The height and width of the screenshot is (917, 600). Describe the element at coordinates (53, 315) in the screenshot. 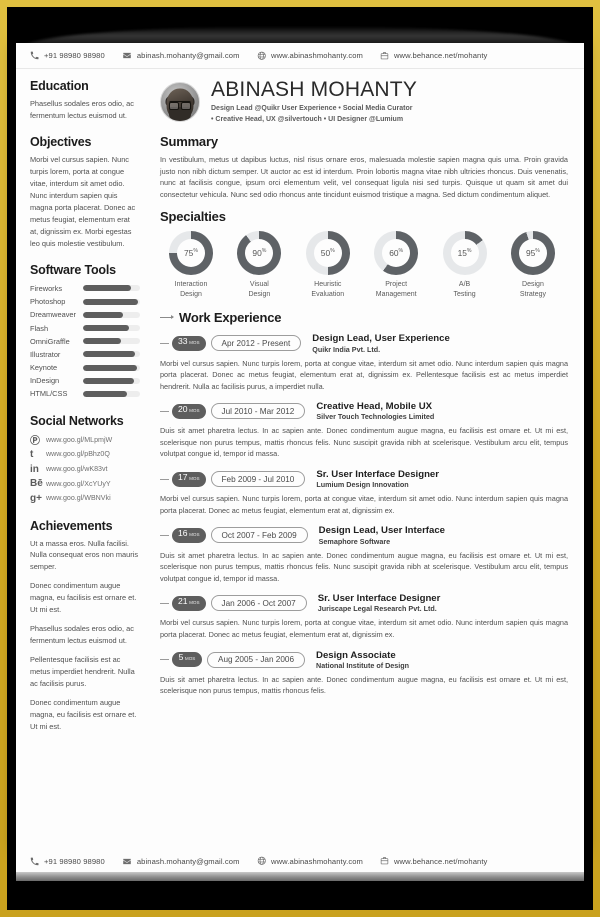

I see `skill-label: Dreamweaver` at that location.